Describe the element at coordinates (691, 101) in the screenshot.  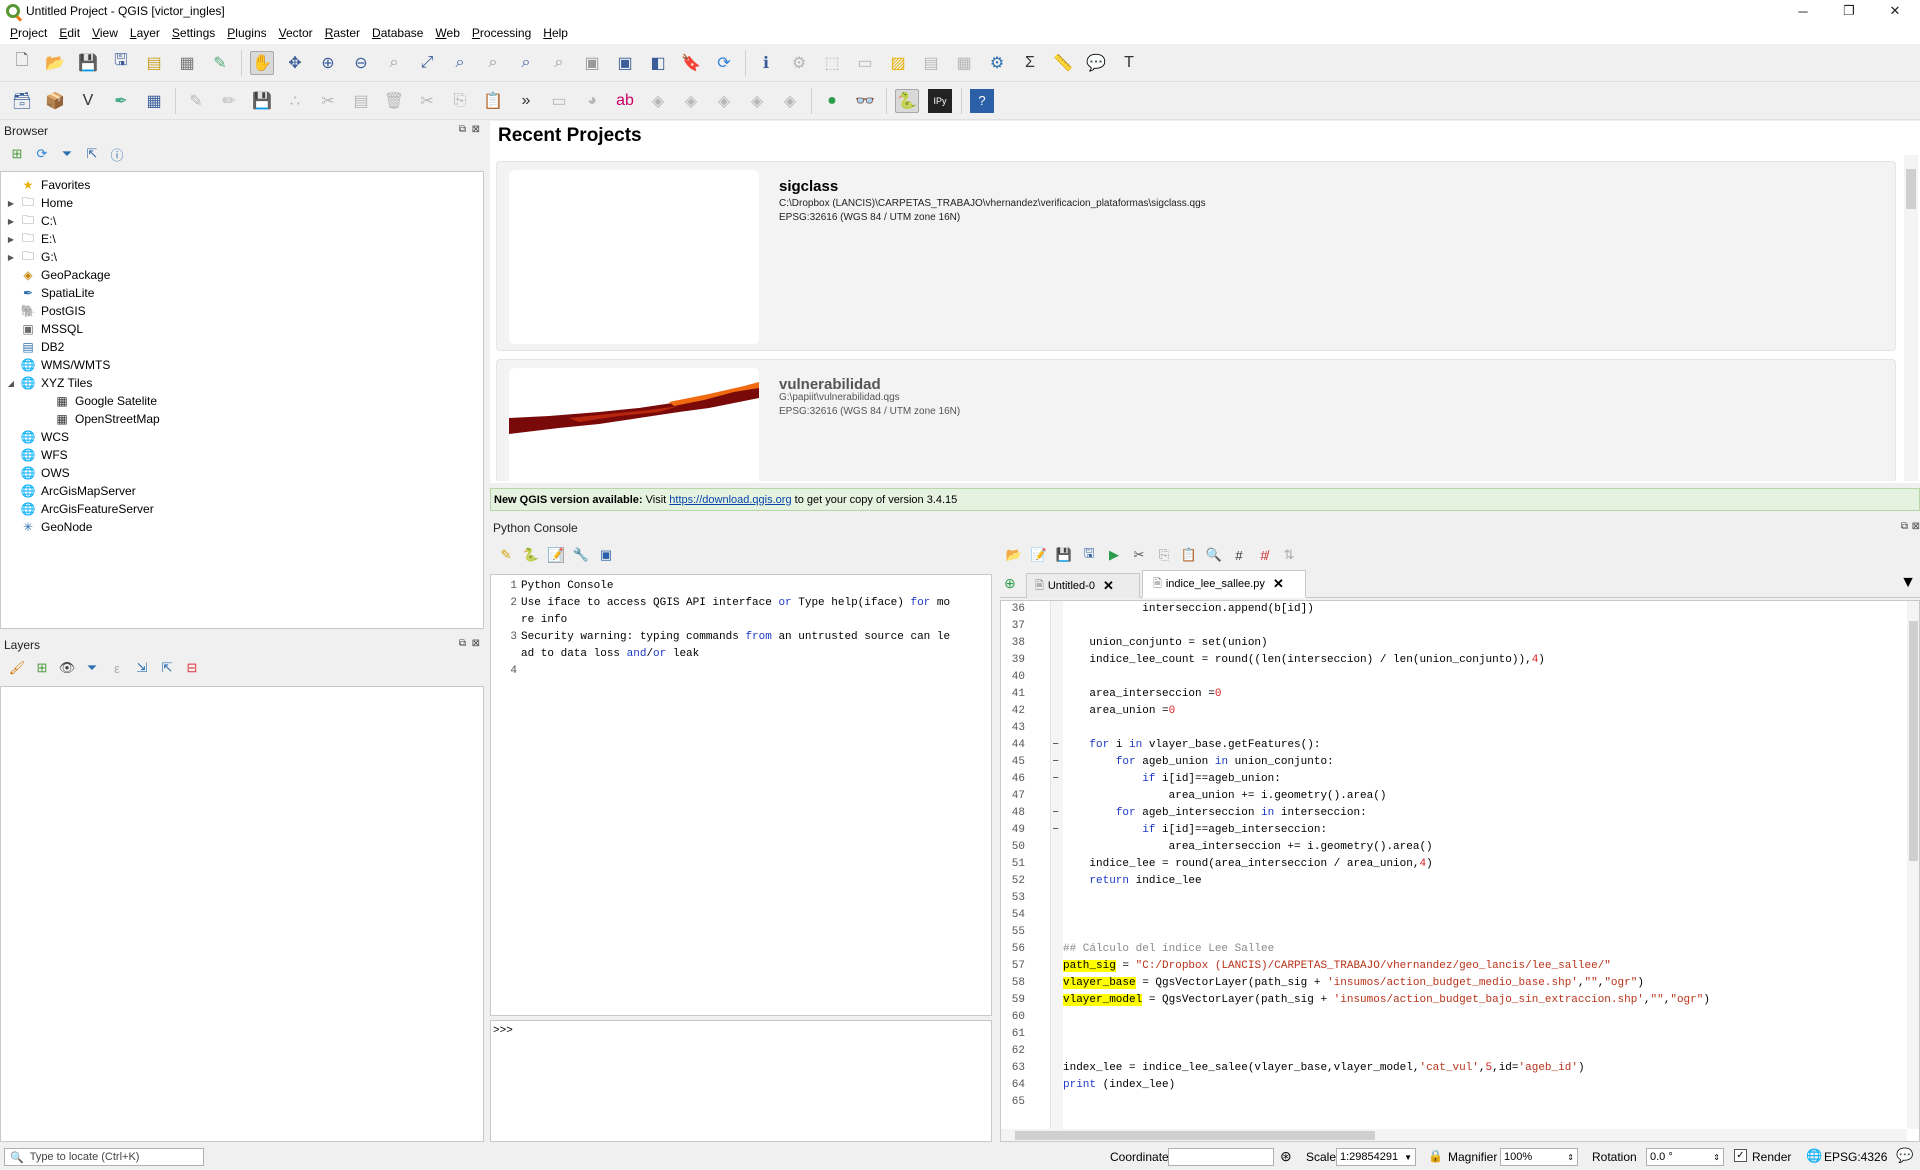
I see `show-hide-labels-icon: ◈` at that location.